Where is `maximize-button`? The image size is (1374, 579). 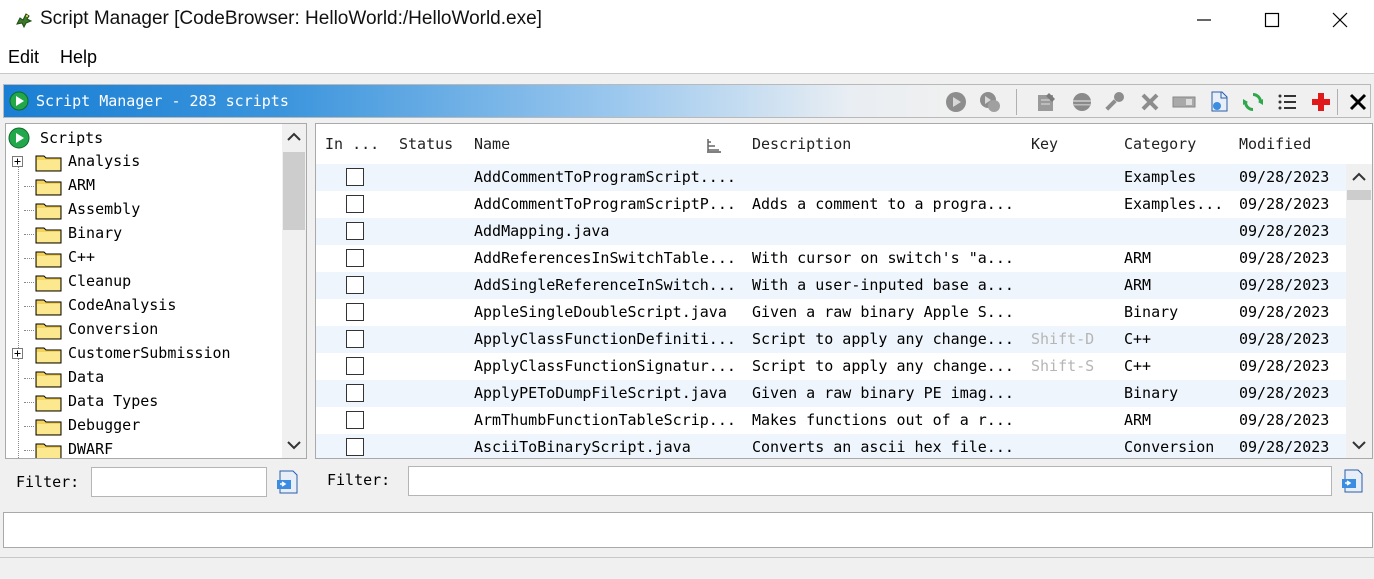
maximize-button is located at coordinates (1272, 20).